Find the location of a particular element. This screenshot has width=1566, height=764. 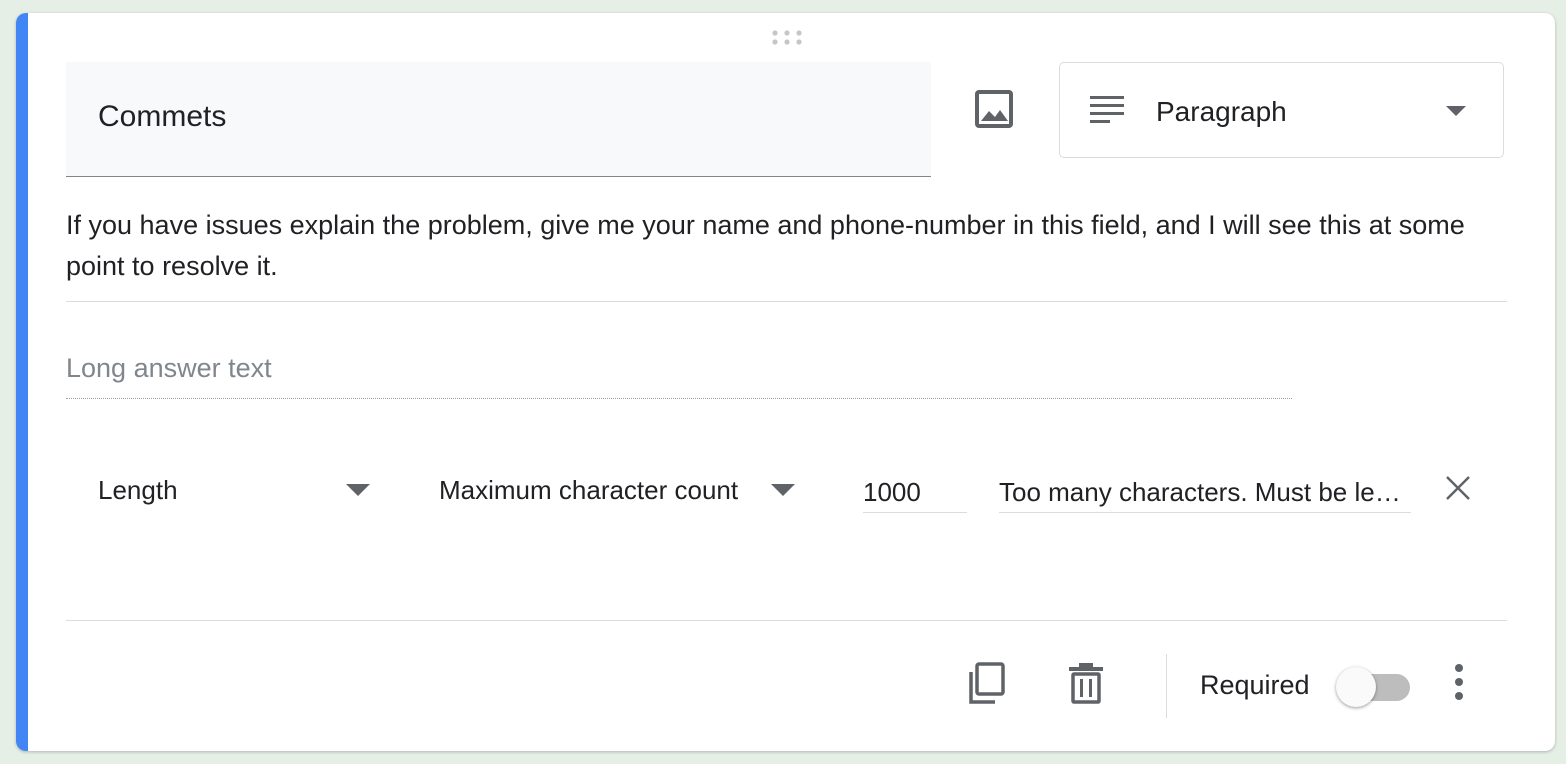

required-toggle is located at coordinates (1374, 687).